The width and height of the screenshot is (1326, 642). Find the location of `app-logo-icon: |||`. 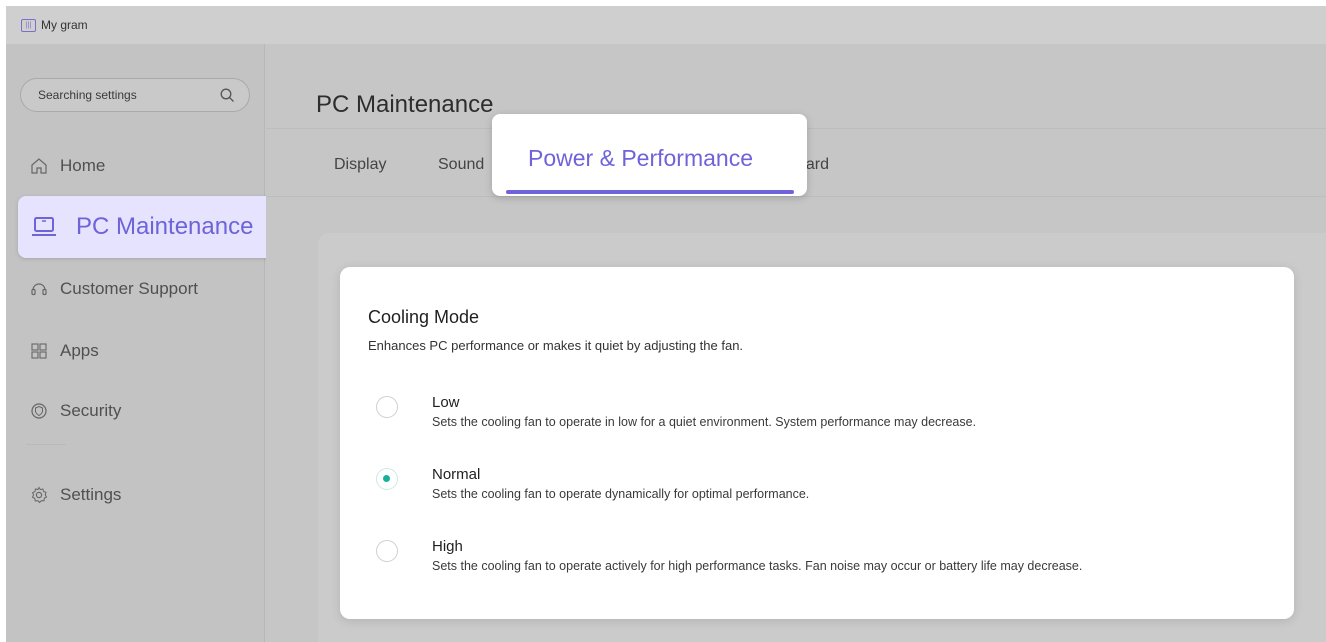

app-logo-icon: ||| is located at coordinates (28, 25).